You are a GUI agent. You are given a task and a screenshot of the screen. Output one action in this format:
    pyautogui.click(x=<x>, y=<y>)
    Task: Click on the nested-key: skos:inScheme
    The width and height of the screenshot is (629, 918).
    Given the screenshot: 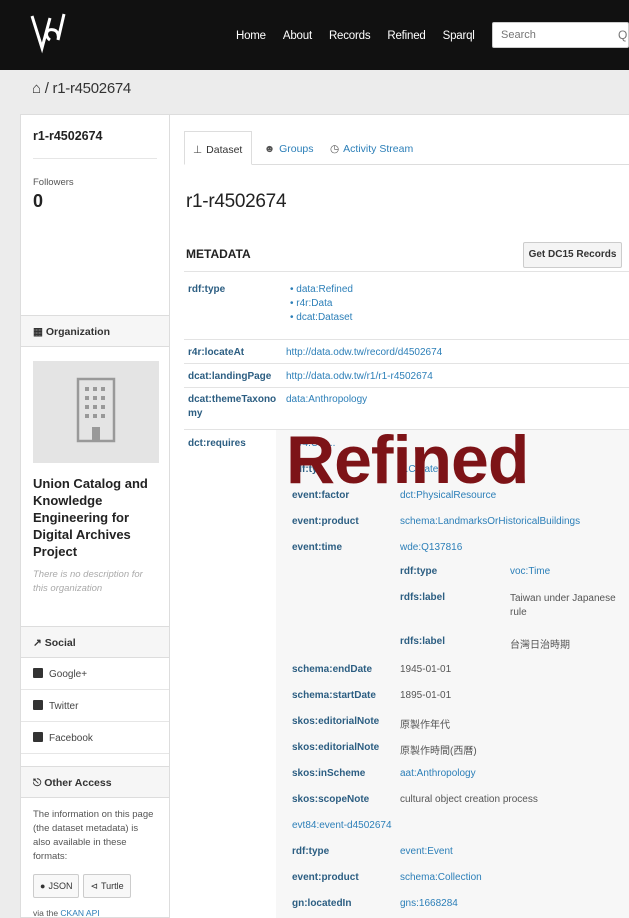 What is the action you would take?
    pyautogui.click(x=329, y=773)
    